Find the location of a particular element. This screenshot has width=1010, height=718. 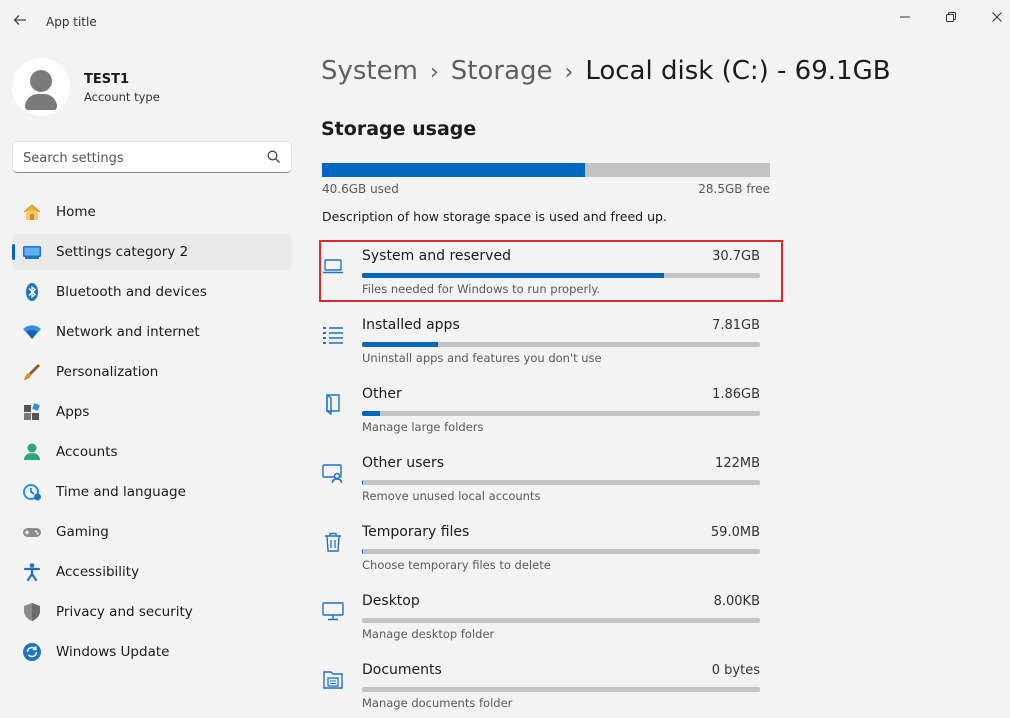

sidebar-item-label: Apps is located at coordinates (73, 412).